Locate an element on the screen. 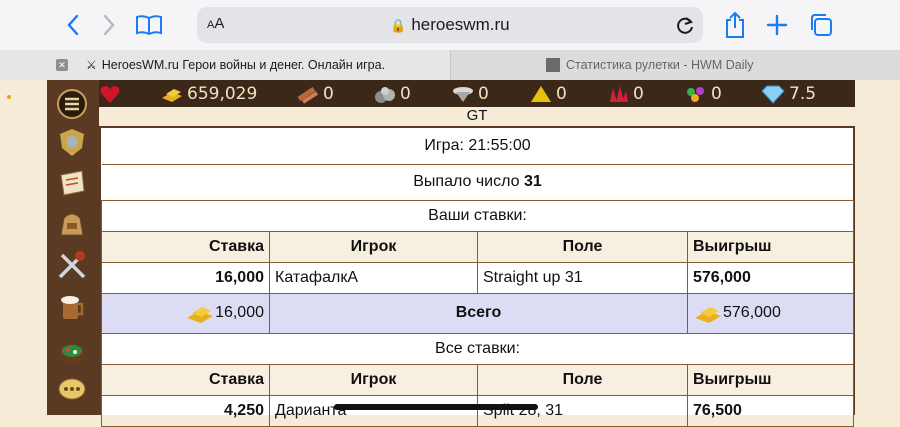  sulfur-resource: 0 is located at coordinates (548, 93).